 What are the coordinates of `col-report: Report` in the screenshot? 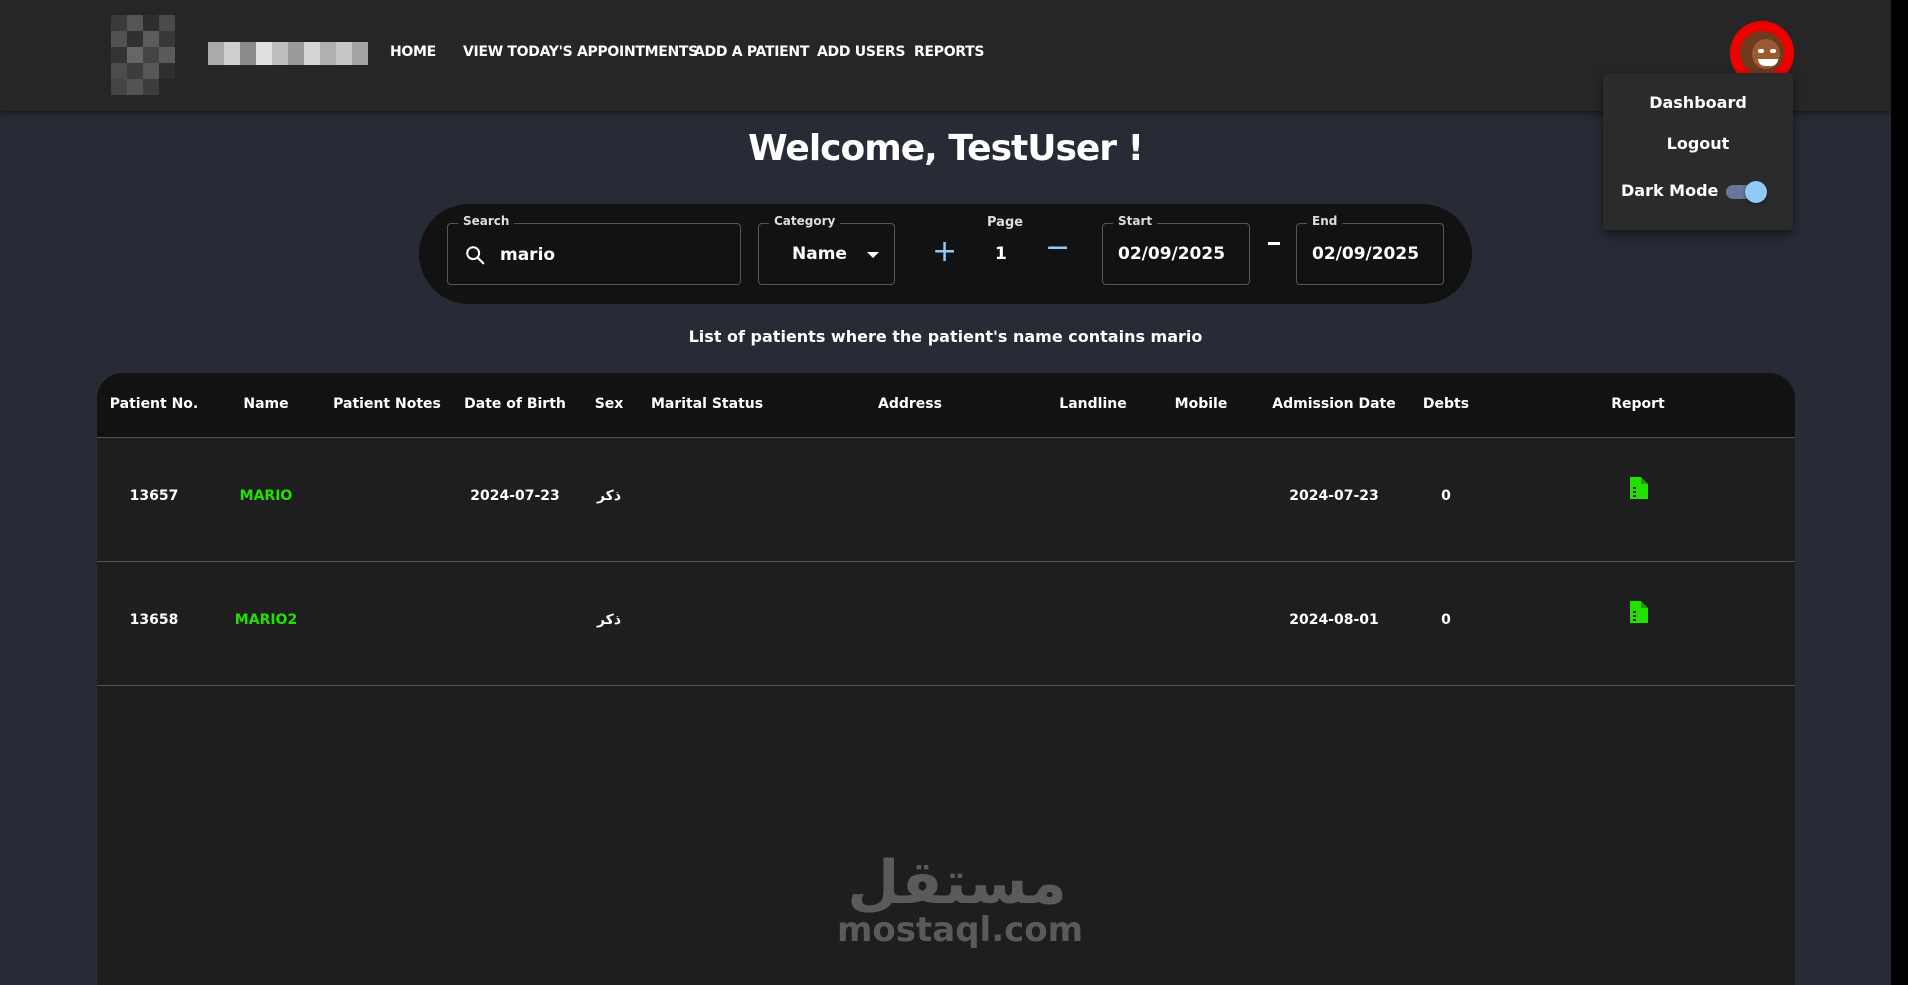 It's located at (1638, 404).